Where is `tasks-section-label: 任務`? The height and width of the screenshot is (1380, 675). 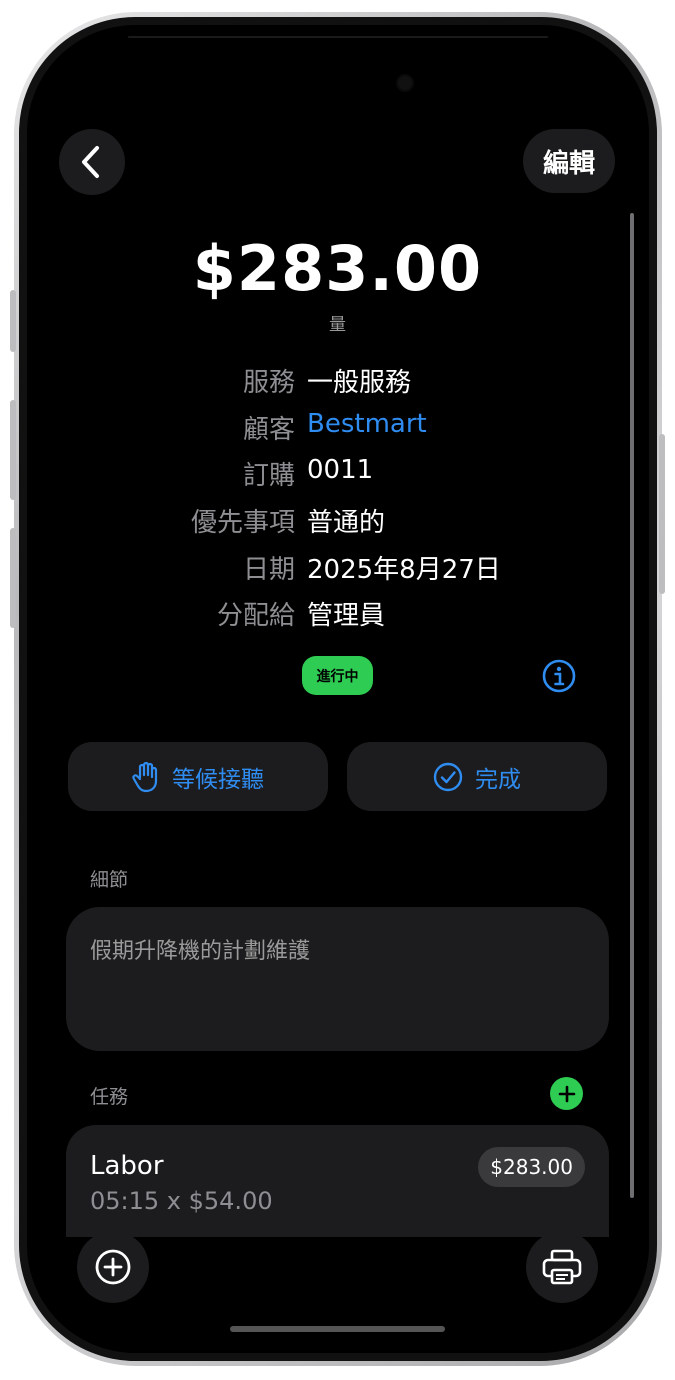
tasks-section-label: 任務 is located at coordinates (109, 1097).